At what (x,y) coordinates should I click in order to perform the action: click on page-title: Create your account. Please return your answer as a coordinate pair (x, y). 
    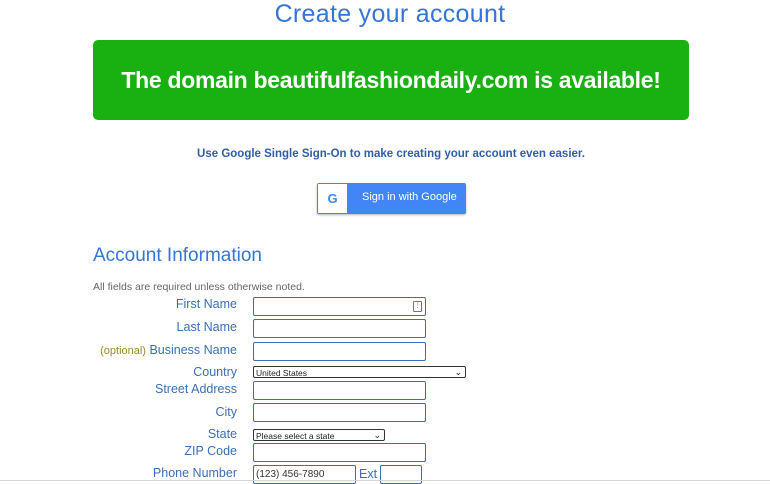
    Looking at the image, I should click on (390, 14).